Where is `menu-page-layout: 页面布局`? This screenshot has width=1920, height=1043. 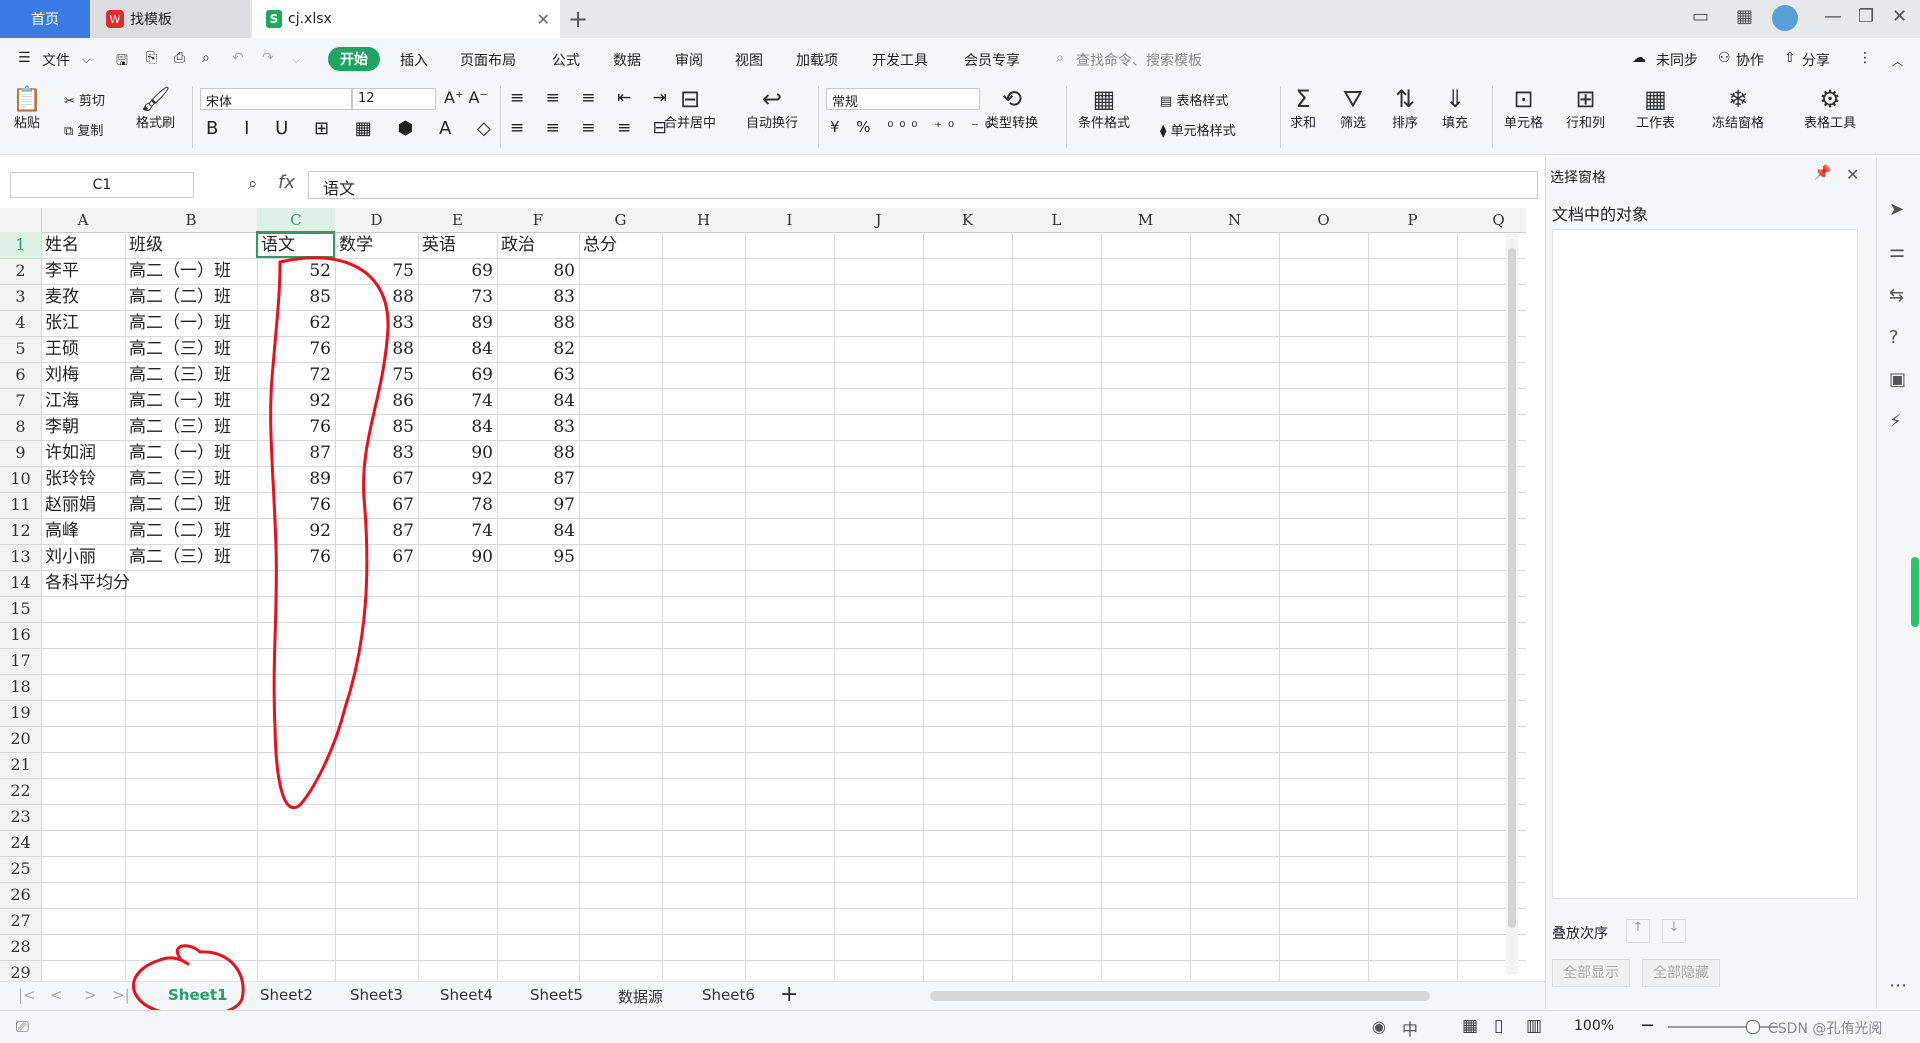
menu-page-layout: 页面布局 is located at coordinates (488, 60).